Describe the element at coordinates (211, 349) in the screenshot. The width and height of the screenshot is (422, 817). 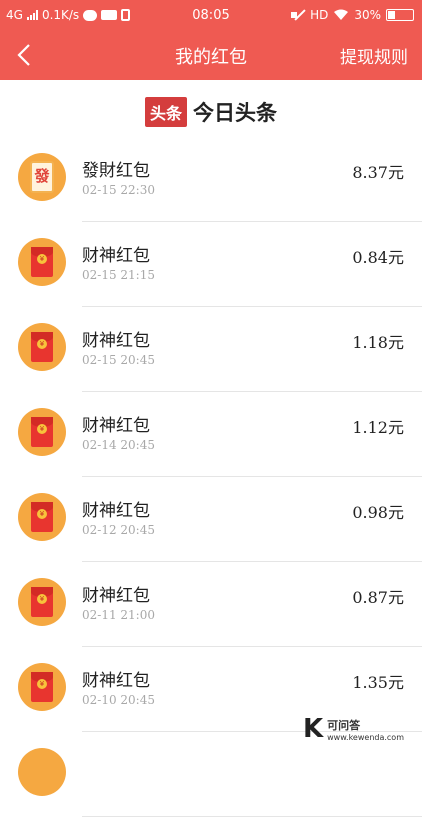
I see `list-item: ¥ 财神红包 02-15 20:45 1.18元` at that location.